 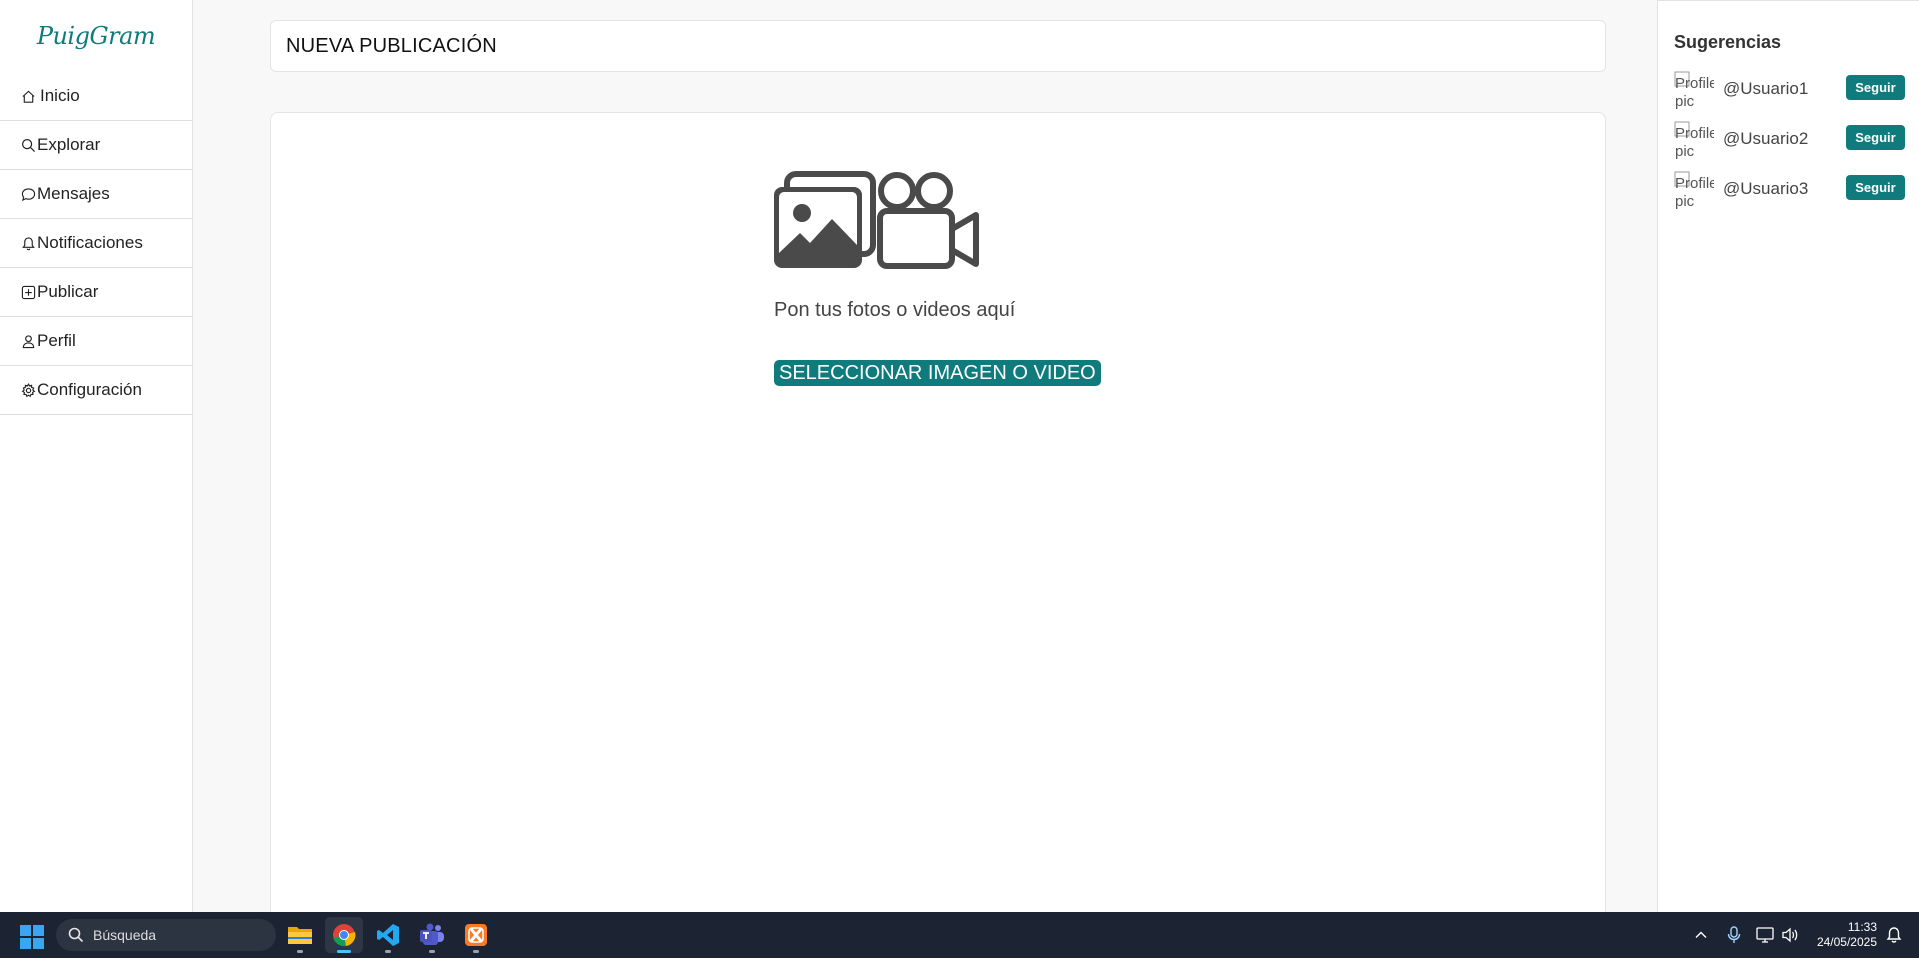 What do you see at coordinates (166, 935) in the screenshot?
I see `taskbar-search: Búsqueda` at bounding box center [166, 935].